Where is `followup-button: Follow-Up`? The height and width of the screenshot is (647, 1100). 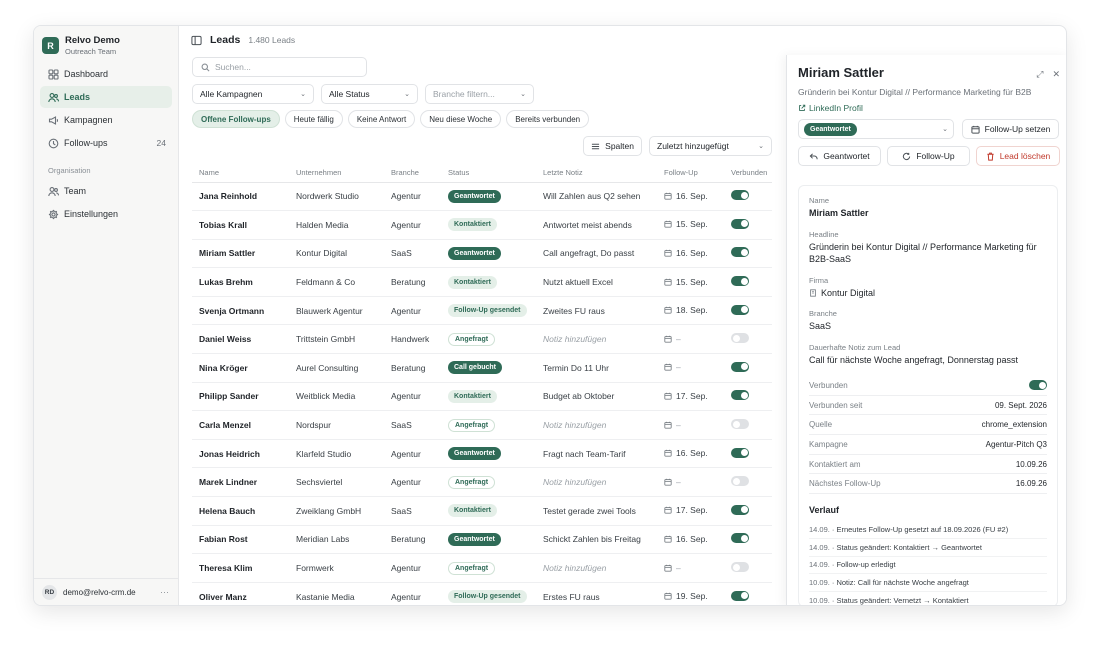 followup-button: Follow-Up is located at coordinates (928, 156).